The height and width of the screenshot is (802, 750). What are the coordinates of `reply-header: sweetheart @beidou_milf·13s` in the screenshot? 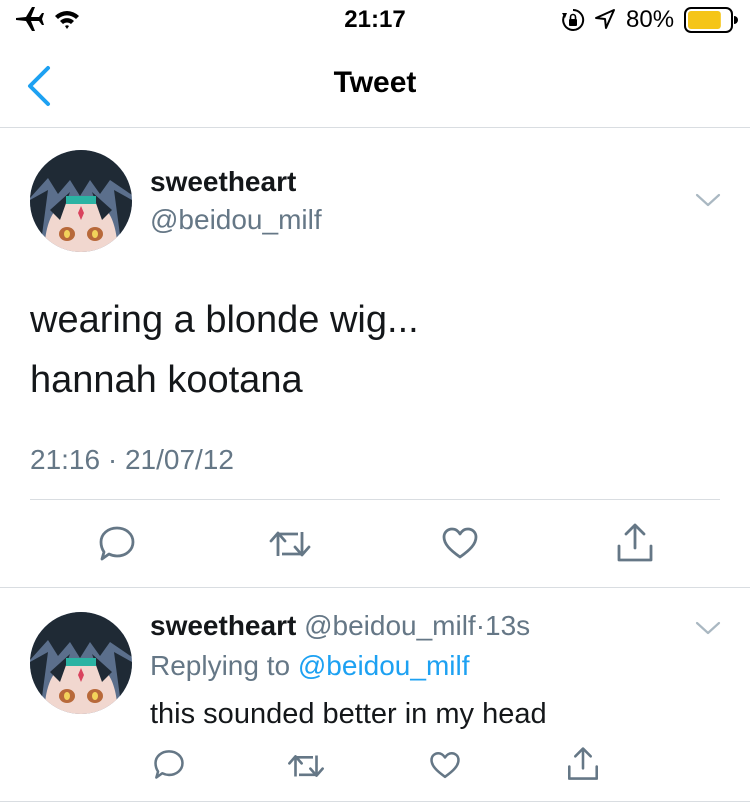 It's located at (340, 626).